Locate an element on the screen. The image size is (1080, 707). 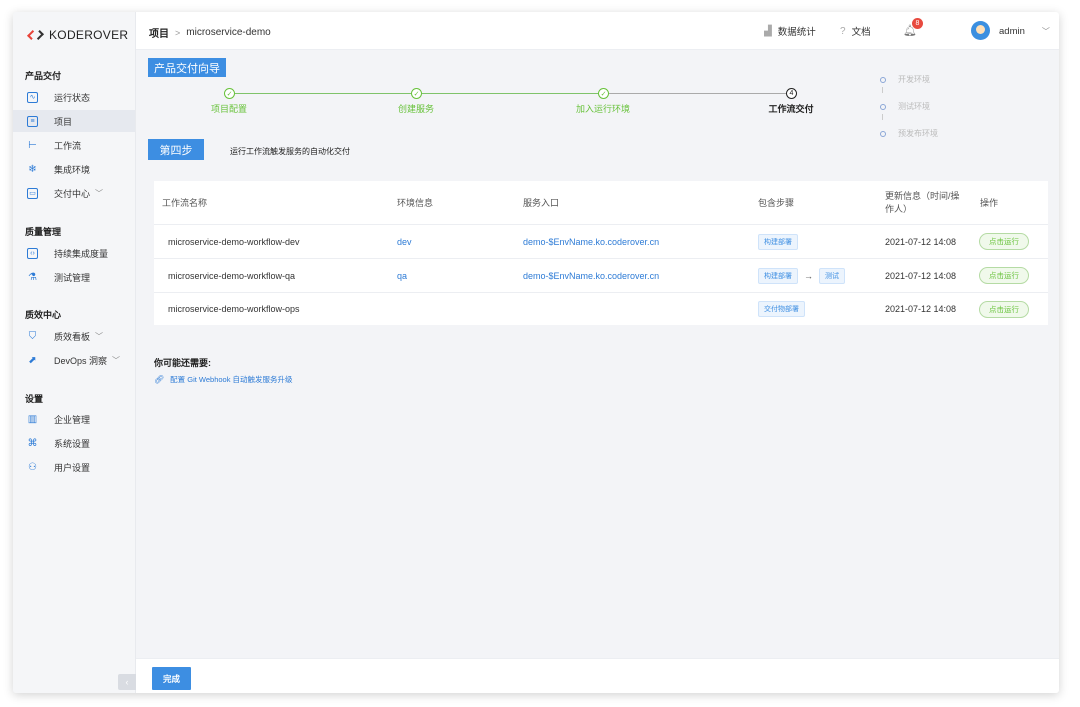
sidebar-item-label: 集成环境 is located at coordinates (72, 169).